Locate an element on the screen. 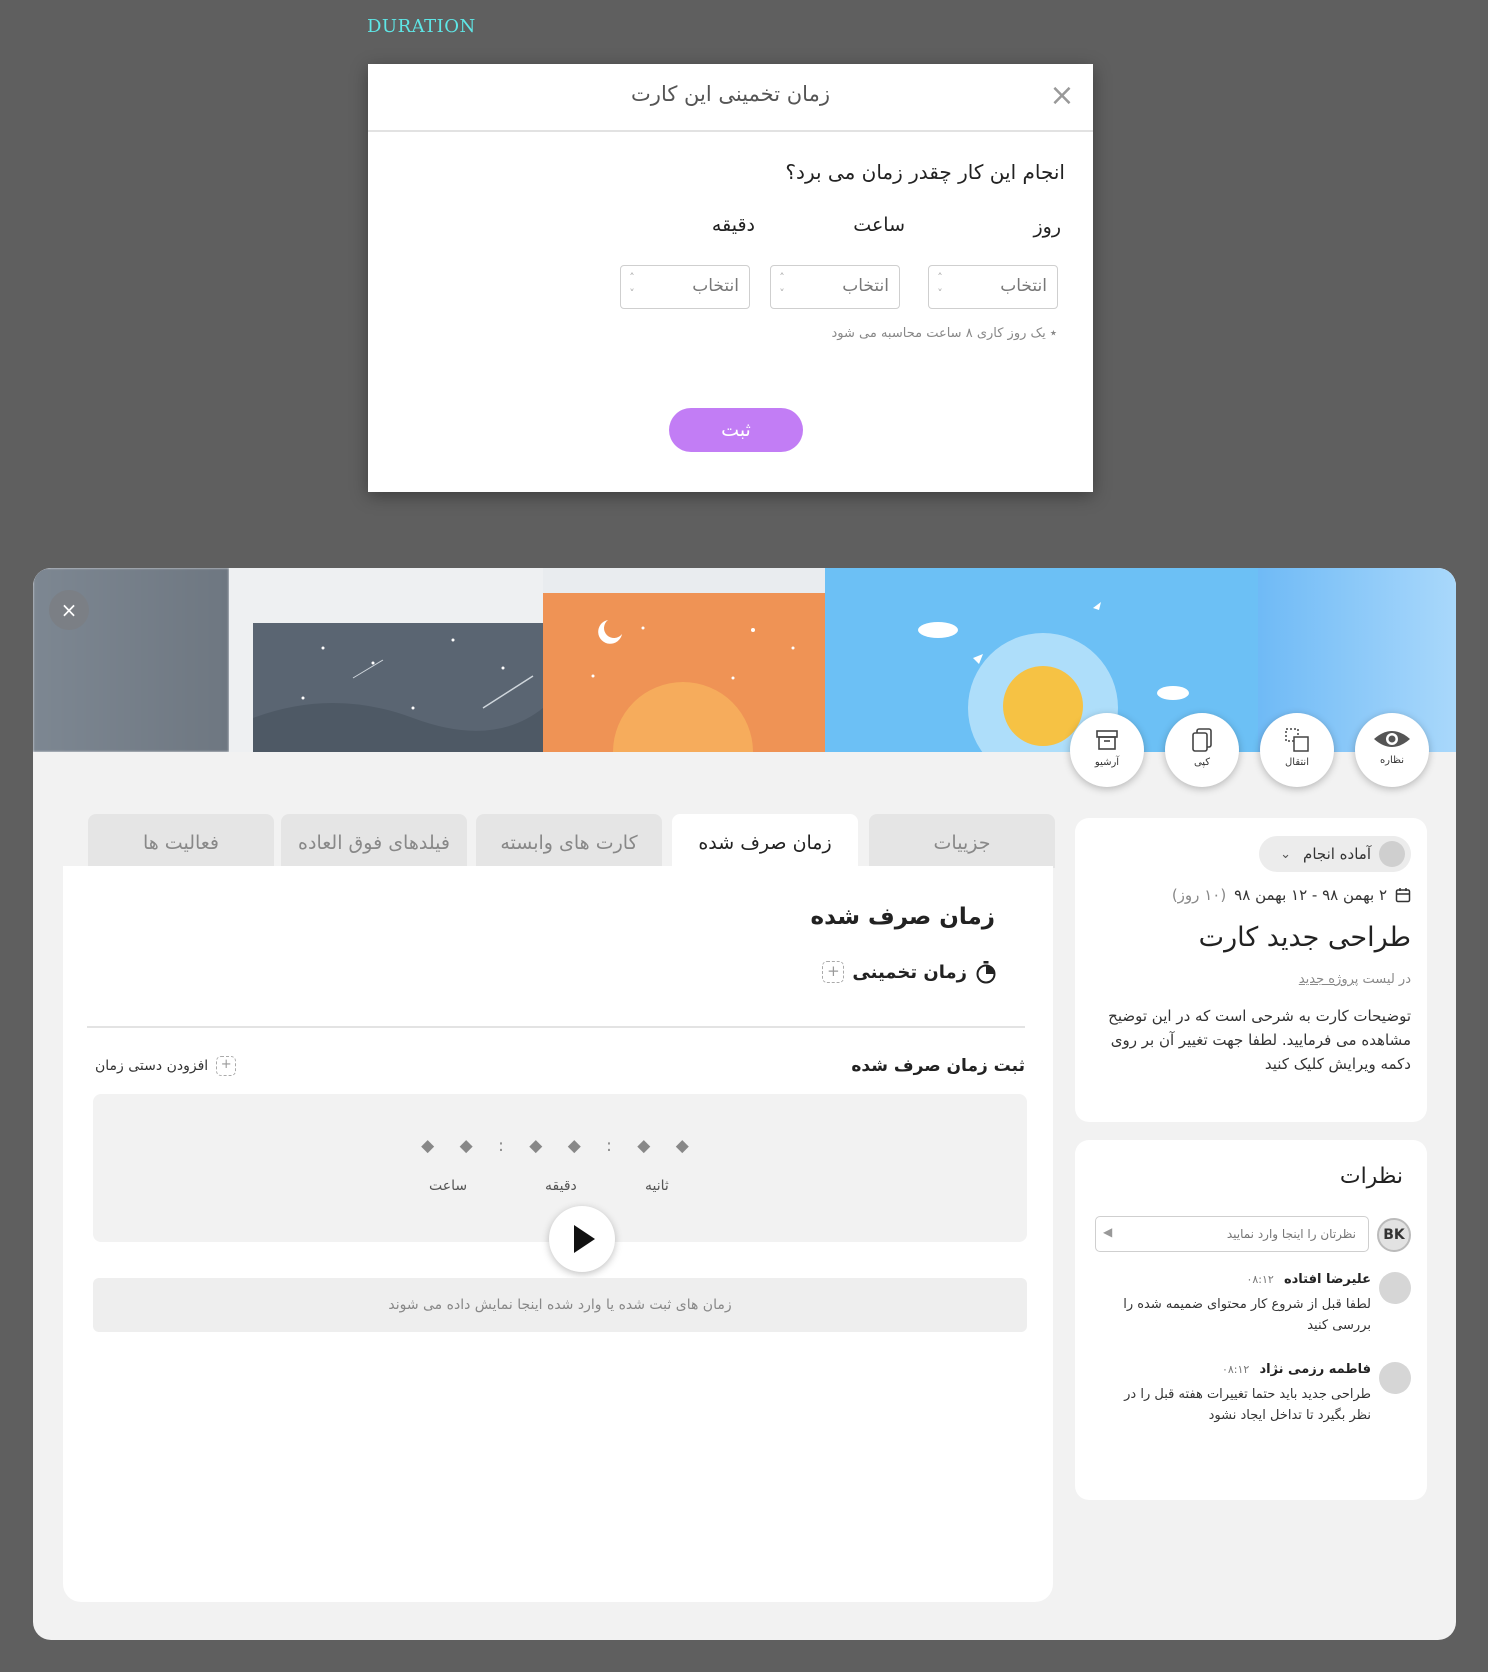 This screenshot has width=1488, height=1672. log-title: ثبت زمان صرف شده is located at coordinates (938, 1066).